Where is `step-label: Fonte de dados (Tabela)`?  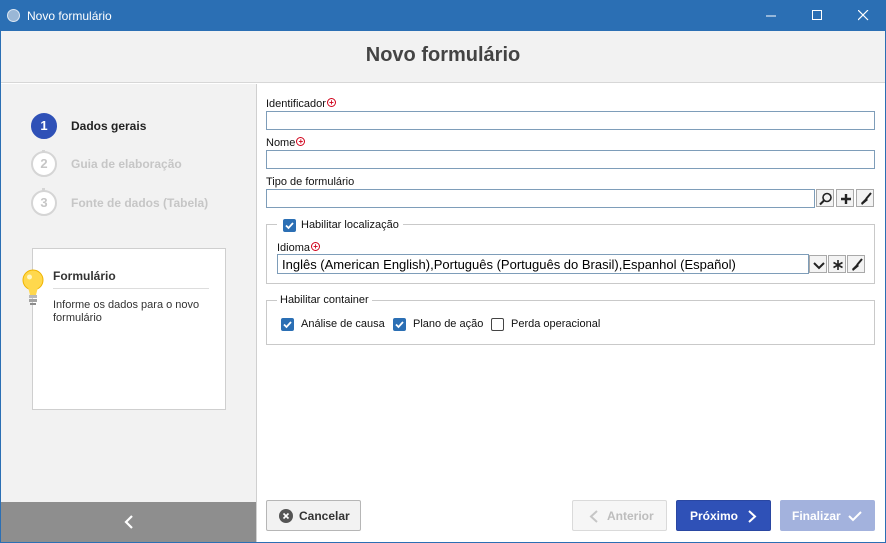 step-label: Fonte de dados (Tabela) is located at coordinates (140, 203).